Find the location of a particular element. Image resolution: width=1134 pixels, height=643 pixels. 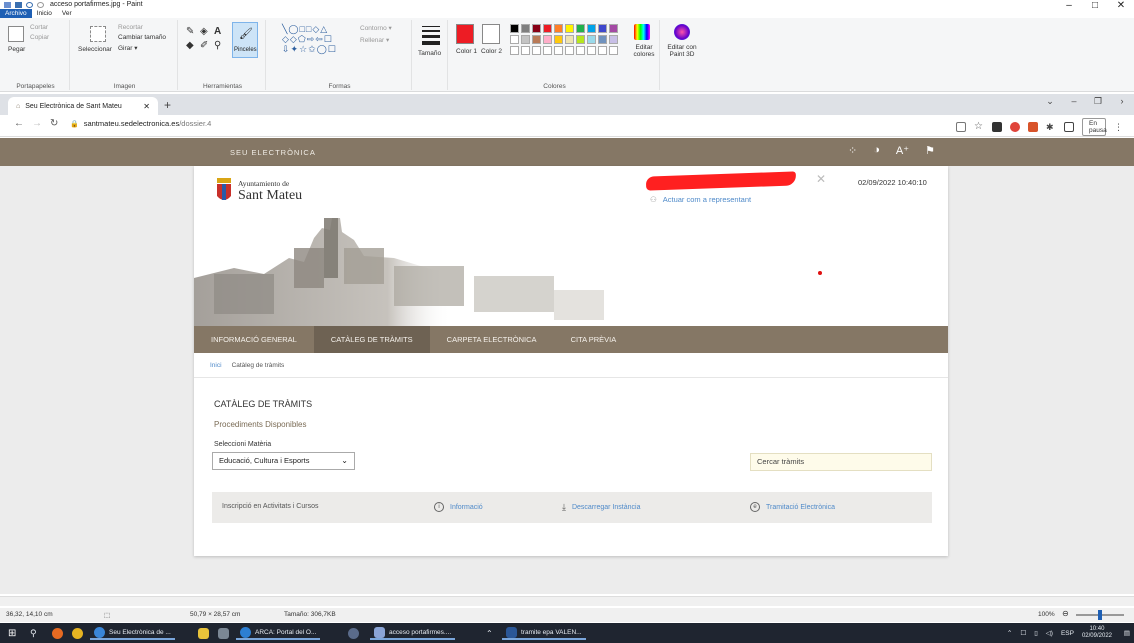

extension-dark-icon is located at coordinates (997, 127).